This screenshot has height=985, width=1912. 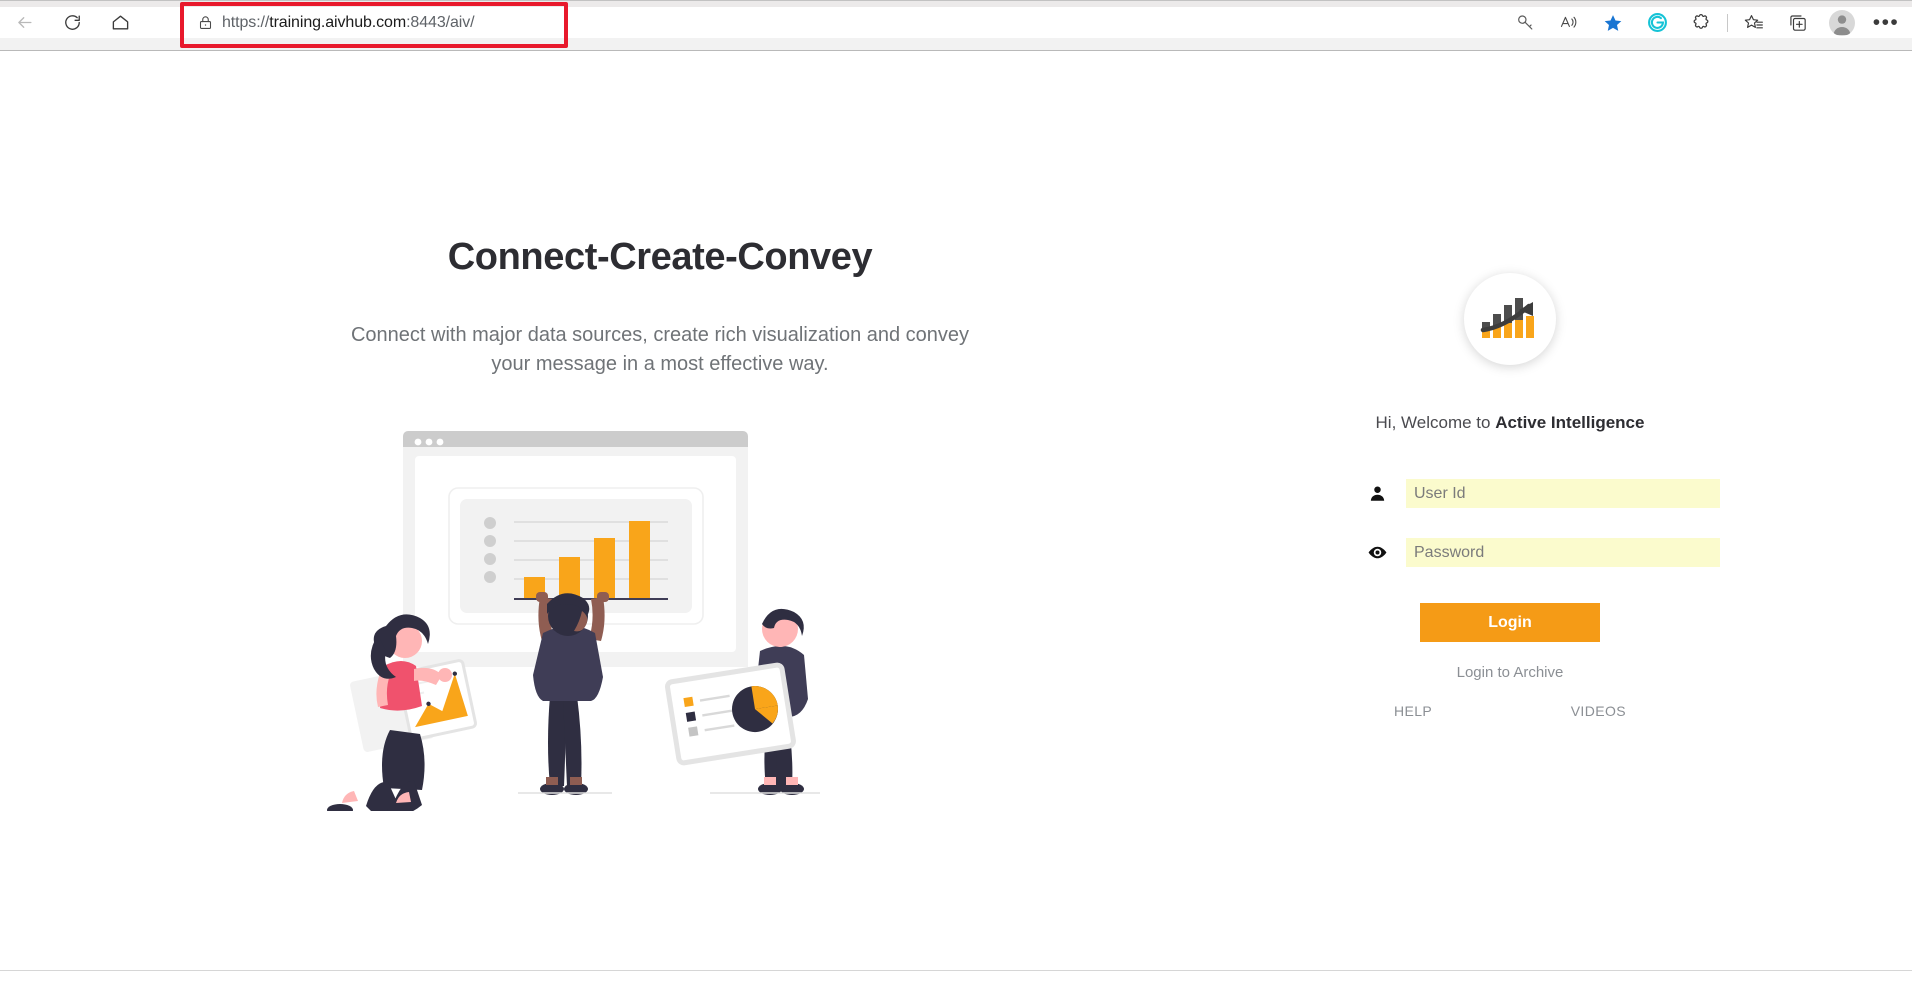 What do you see at coordinates (246, 22) in the screenshot?
I see `url-scheme: https://` at bounding box center [246, 22].